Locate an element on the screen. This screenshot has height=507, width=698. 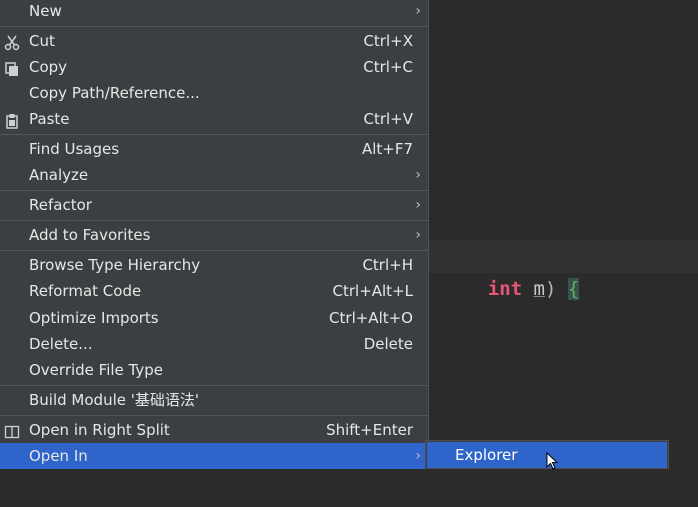
menu-item-new: New › is located at coordinates (214, 12).